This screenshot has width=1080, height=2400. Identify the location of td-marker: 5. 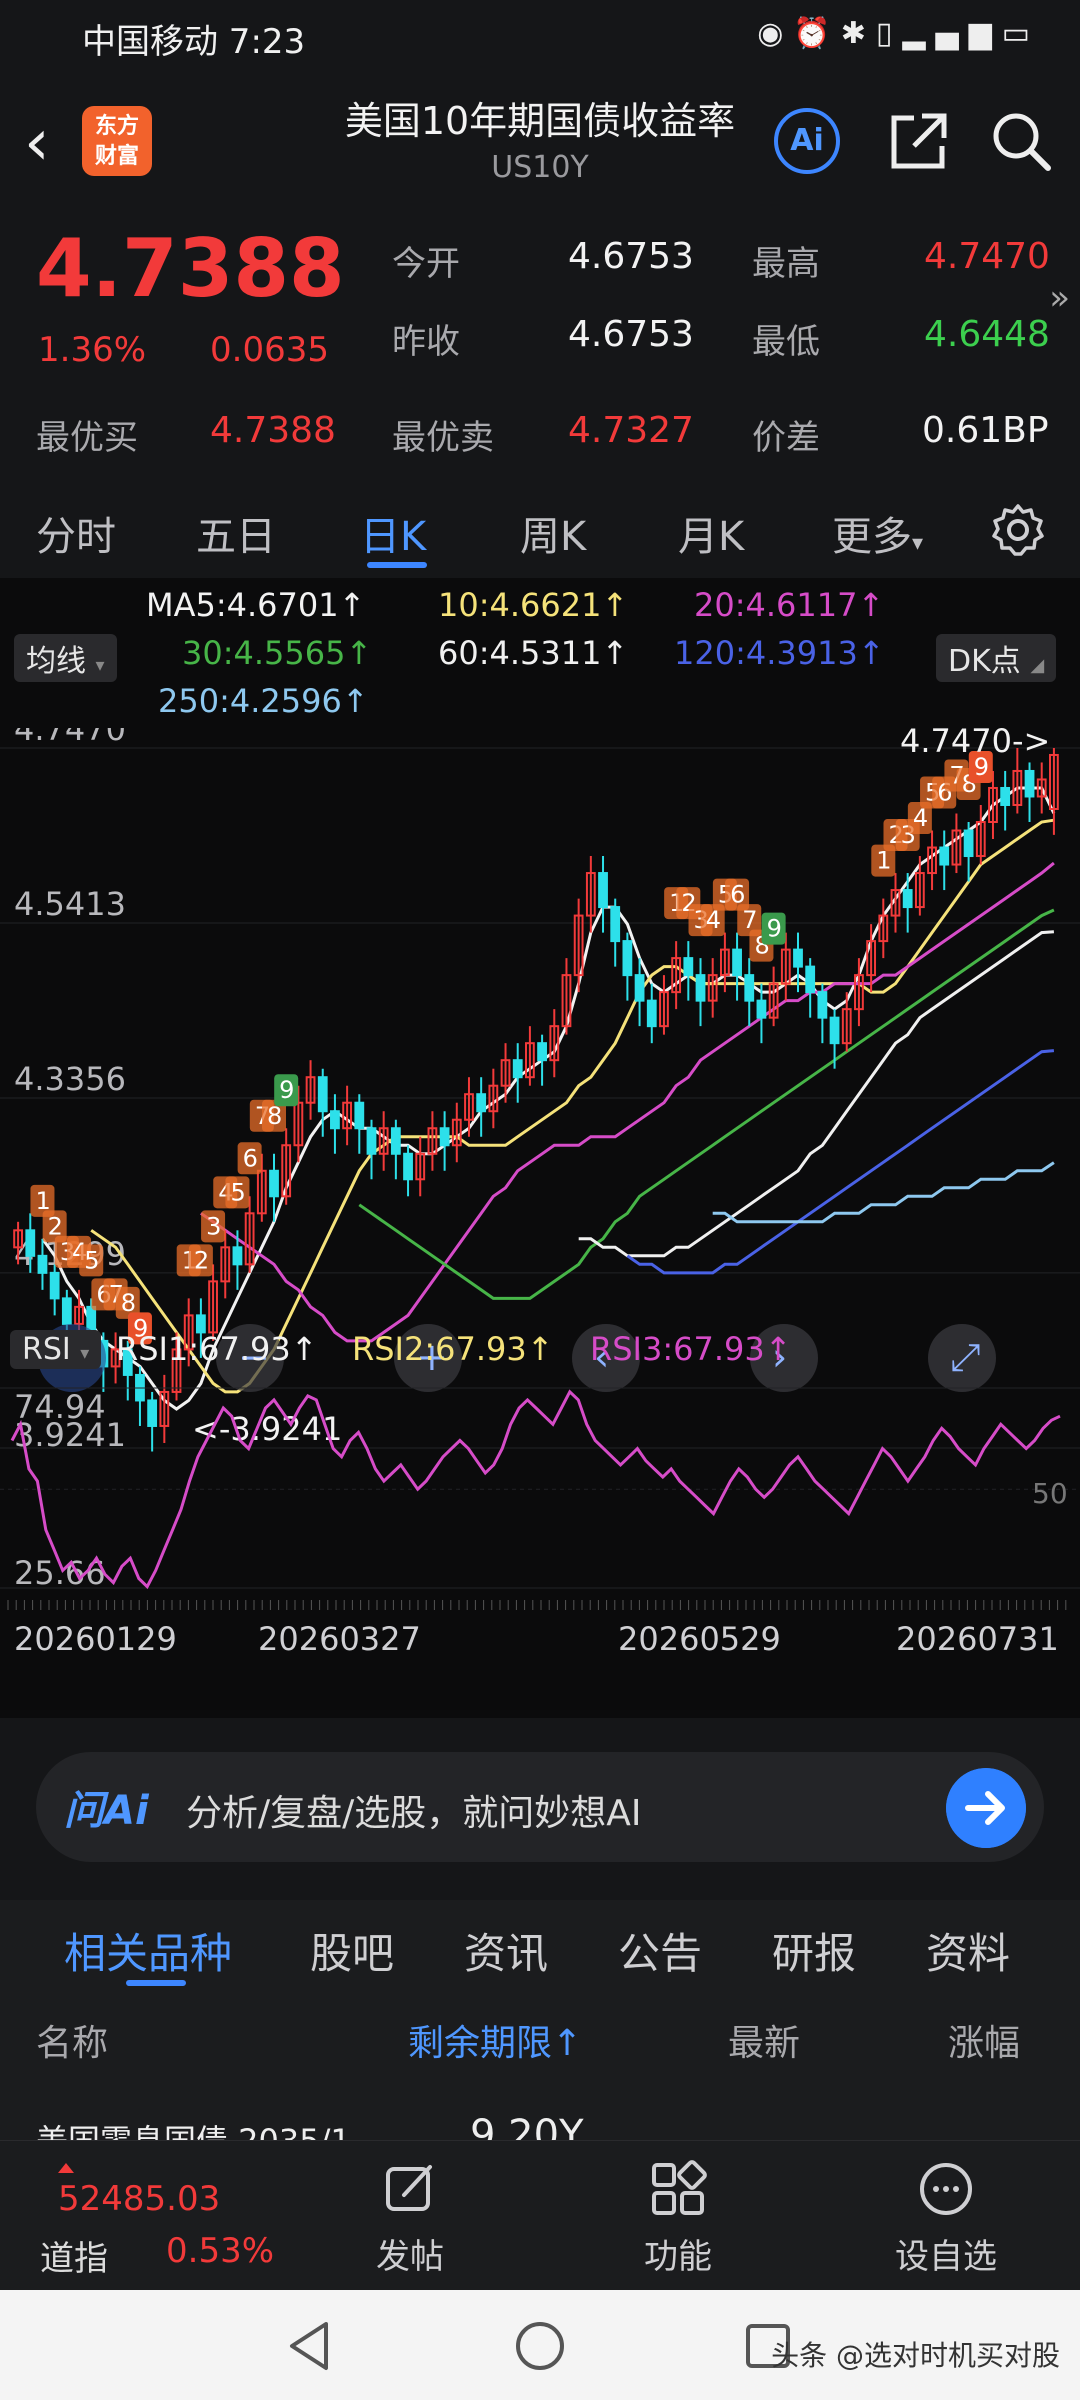
(91, 1260).